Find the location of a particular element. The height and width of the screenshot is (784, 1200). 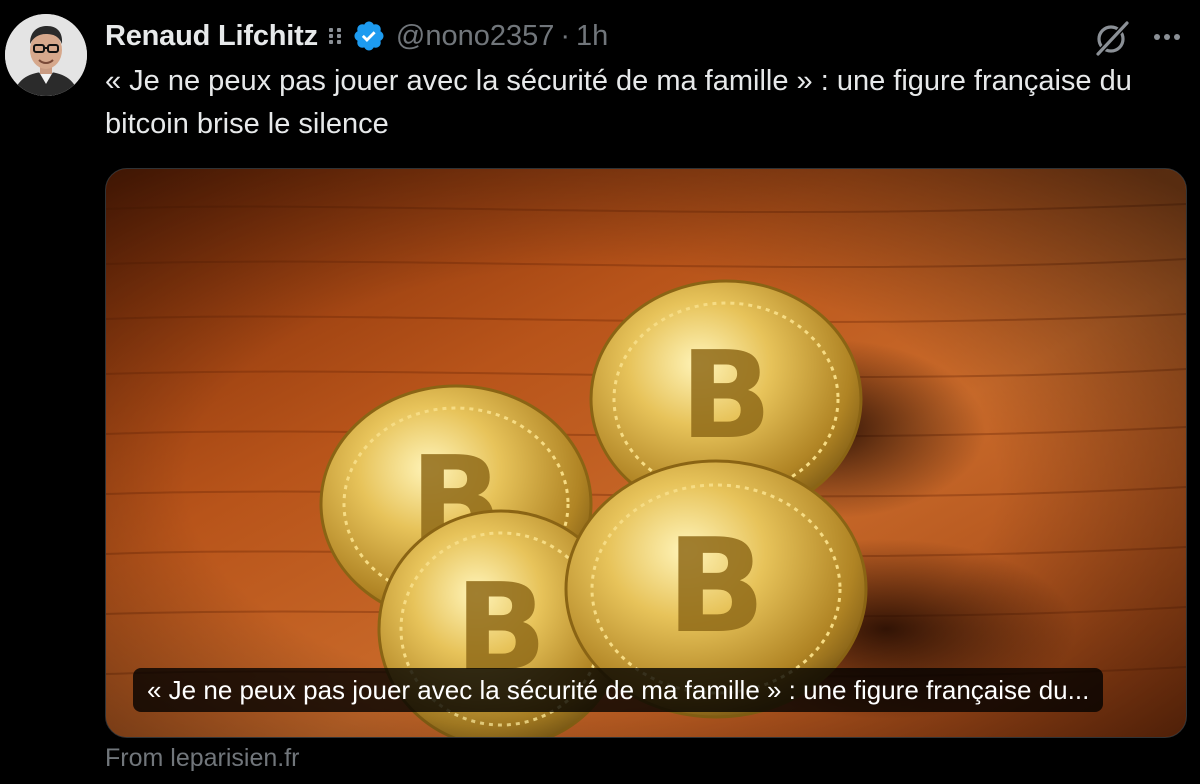

avatar-image is located at coordinates (46, 55).